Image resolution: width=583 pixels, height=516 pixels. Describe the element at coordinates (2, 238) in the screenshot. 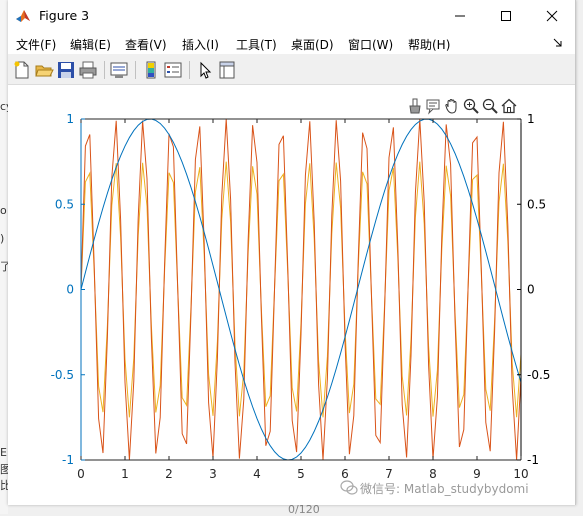

I see `background-text: )` at that location.